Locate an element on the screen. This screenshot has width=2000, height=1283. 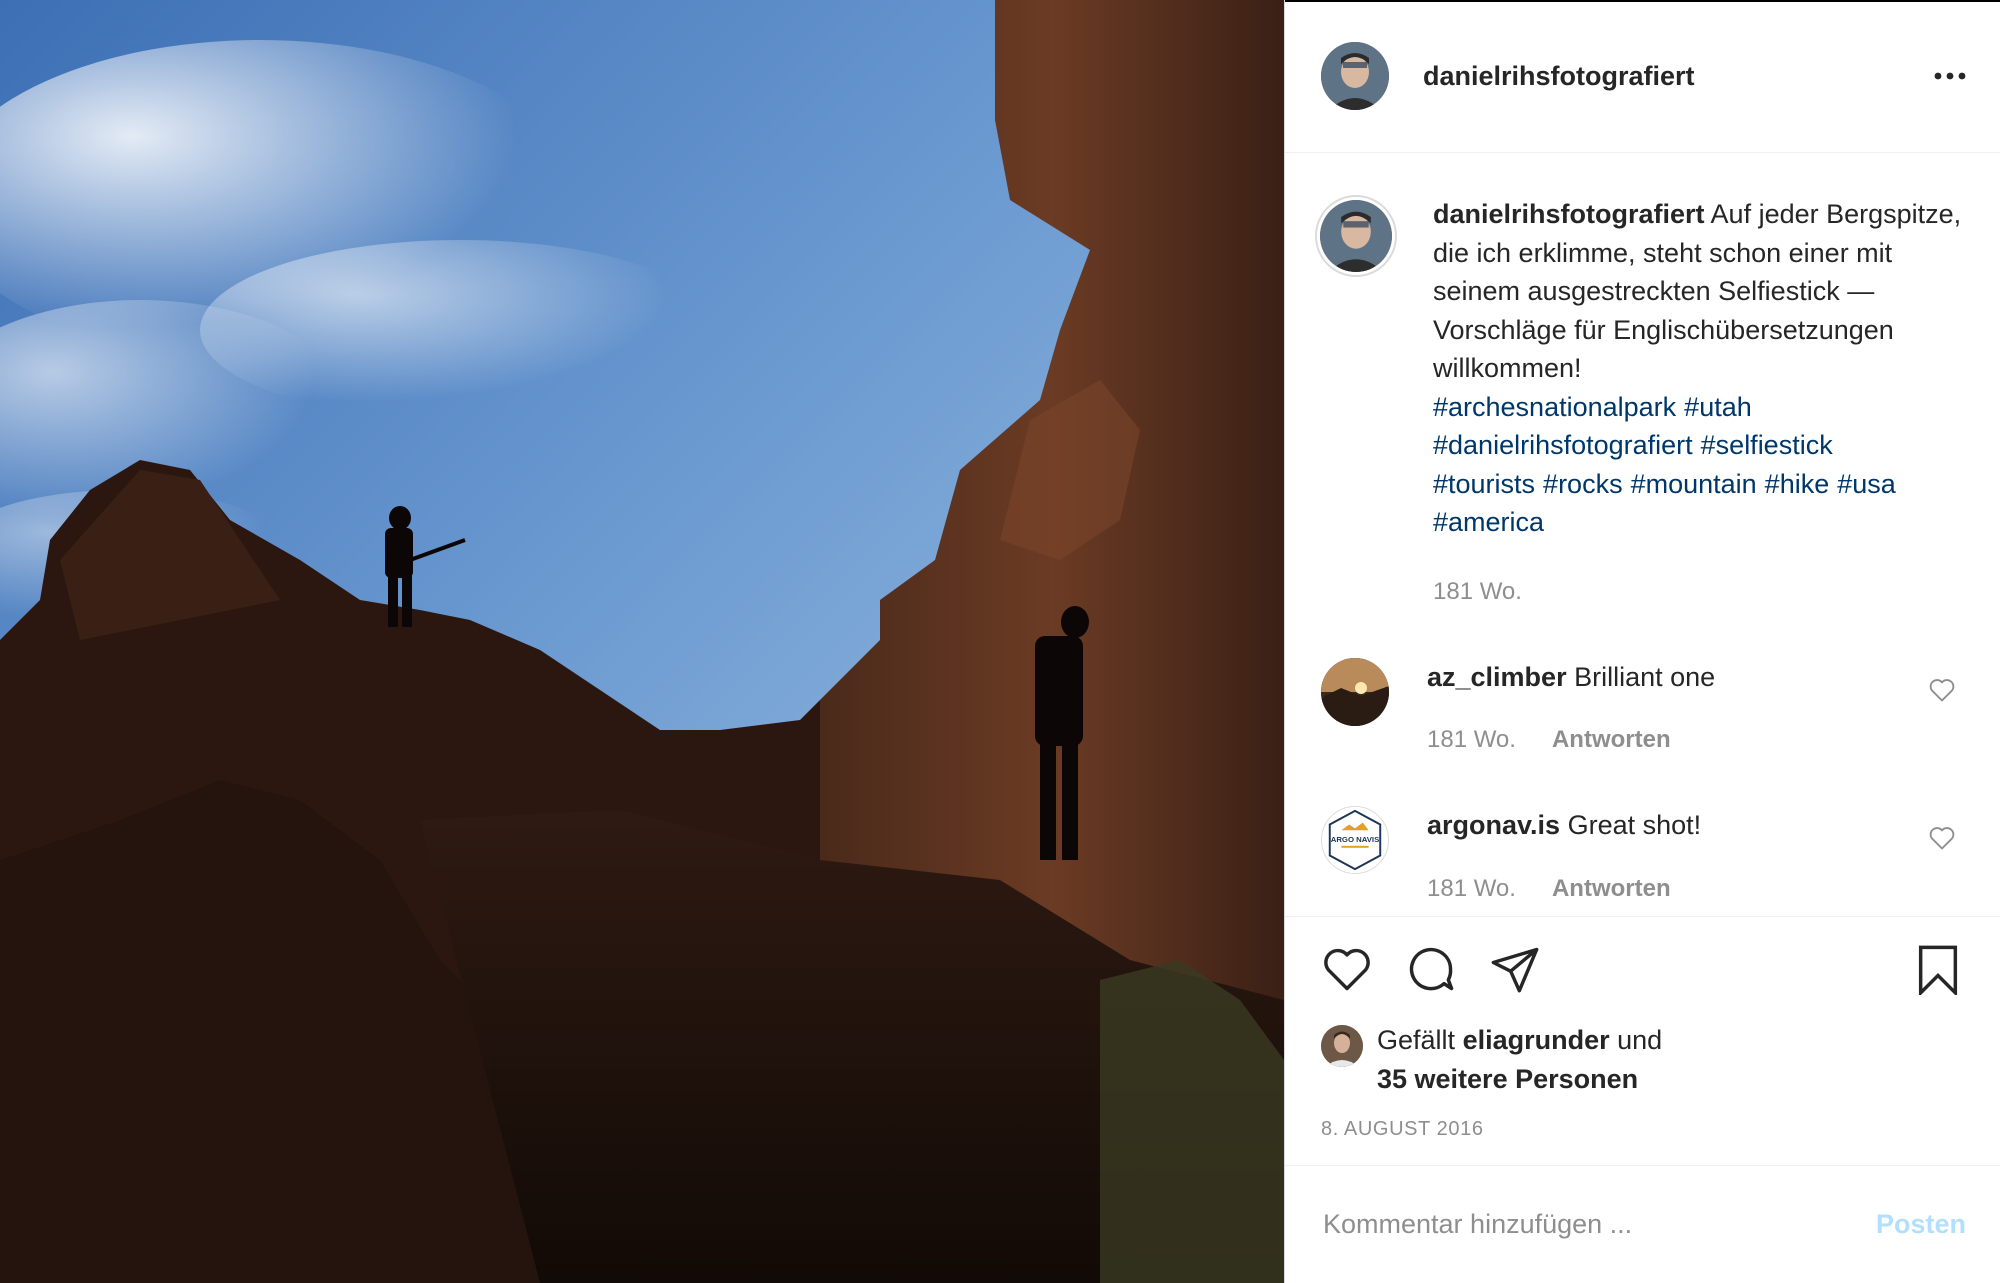
hashtag: #tourists is located at coordinates (1484, 484).